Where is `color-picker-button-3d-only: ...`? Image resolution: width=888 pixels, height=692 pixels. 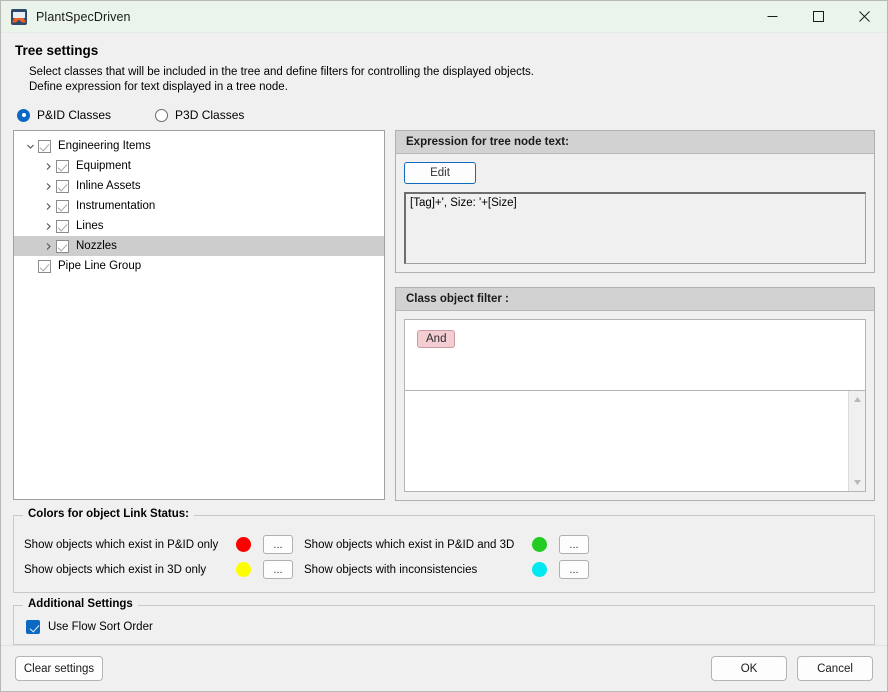 color-picker-button-3d-only: ... is located at coordinates (278, 569).